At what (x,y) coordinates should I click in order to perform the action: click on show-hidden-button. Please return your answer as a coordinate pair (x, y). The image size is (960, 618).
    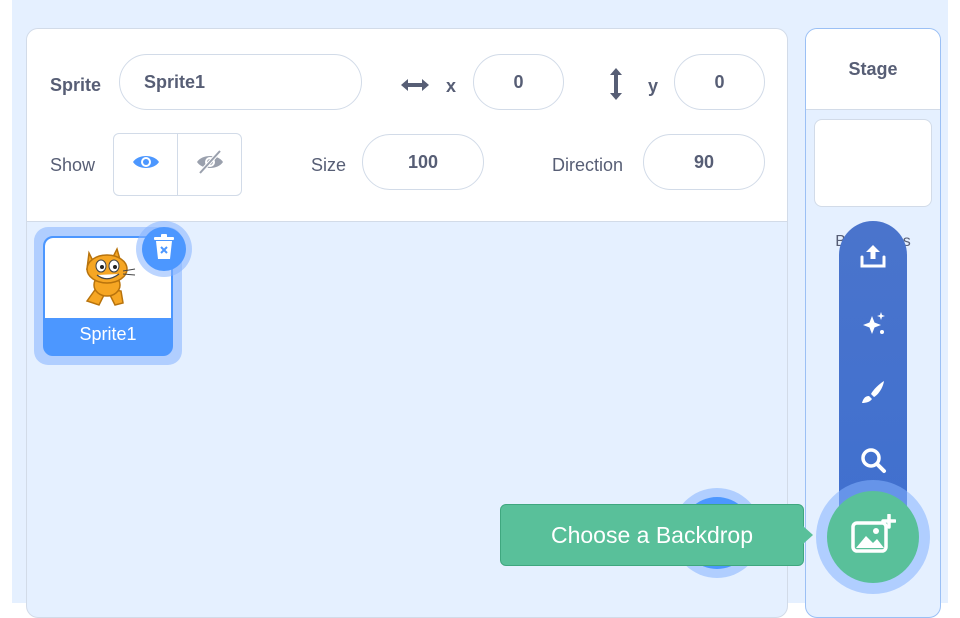
    Looking at the image, I should click on (209, 164).